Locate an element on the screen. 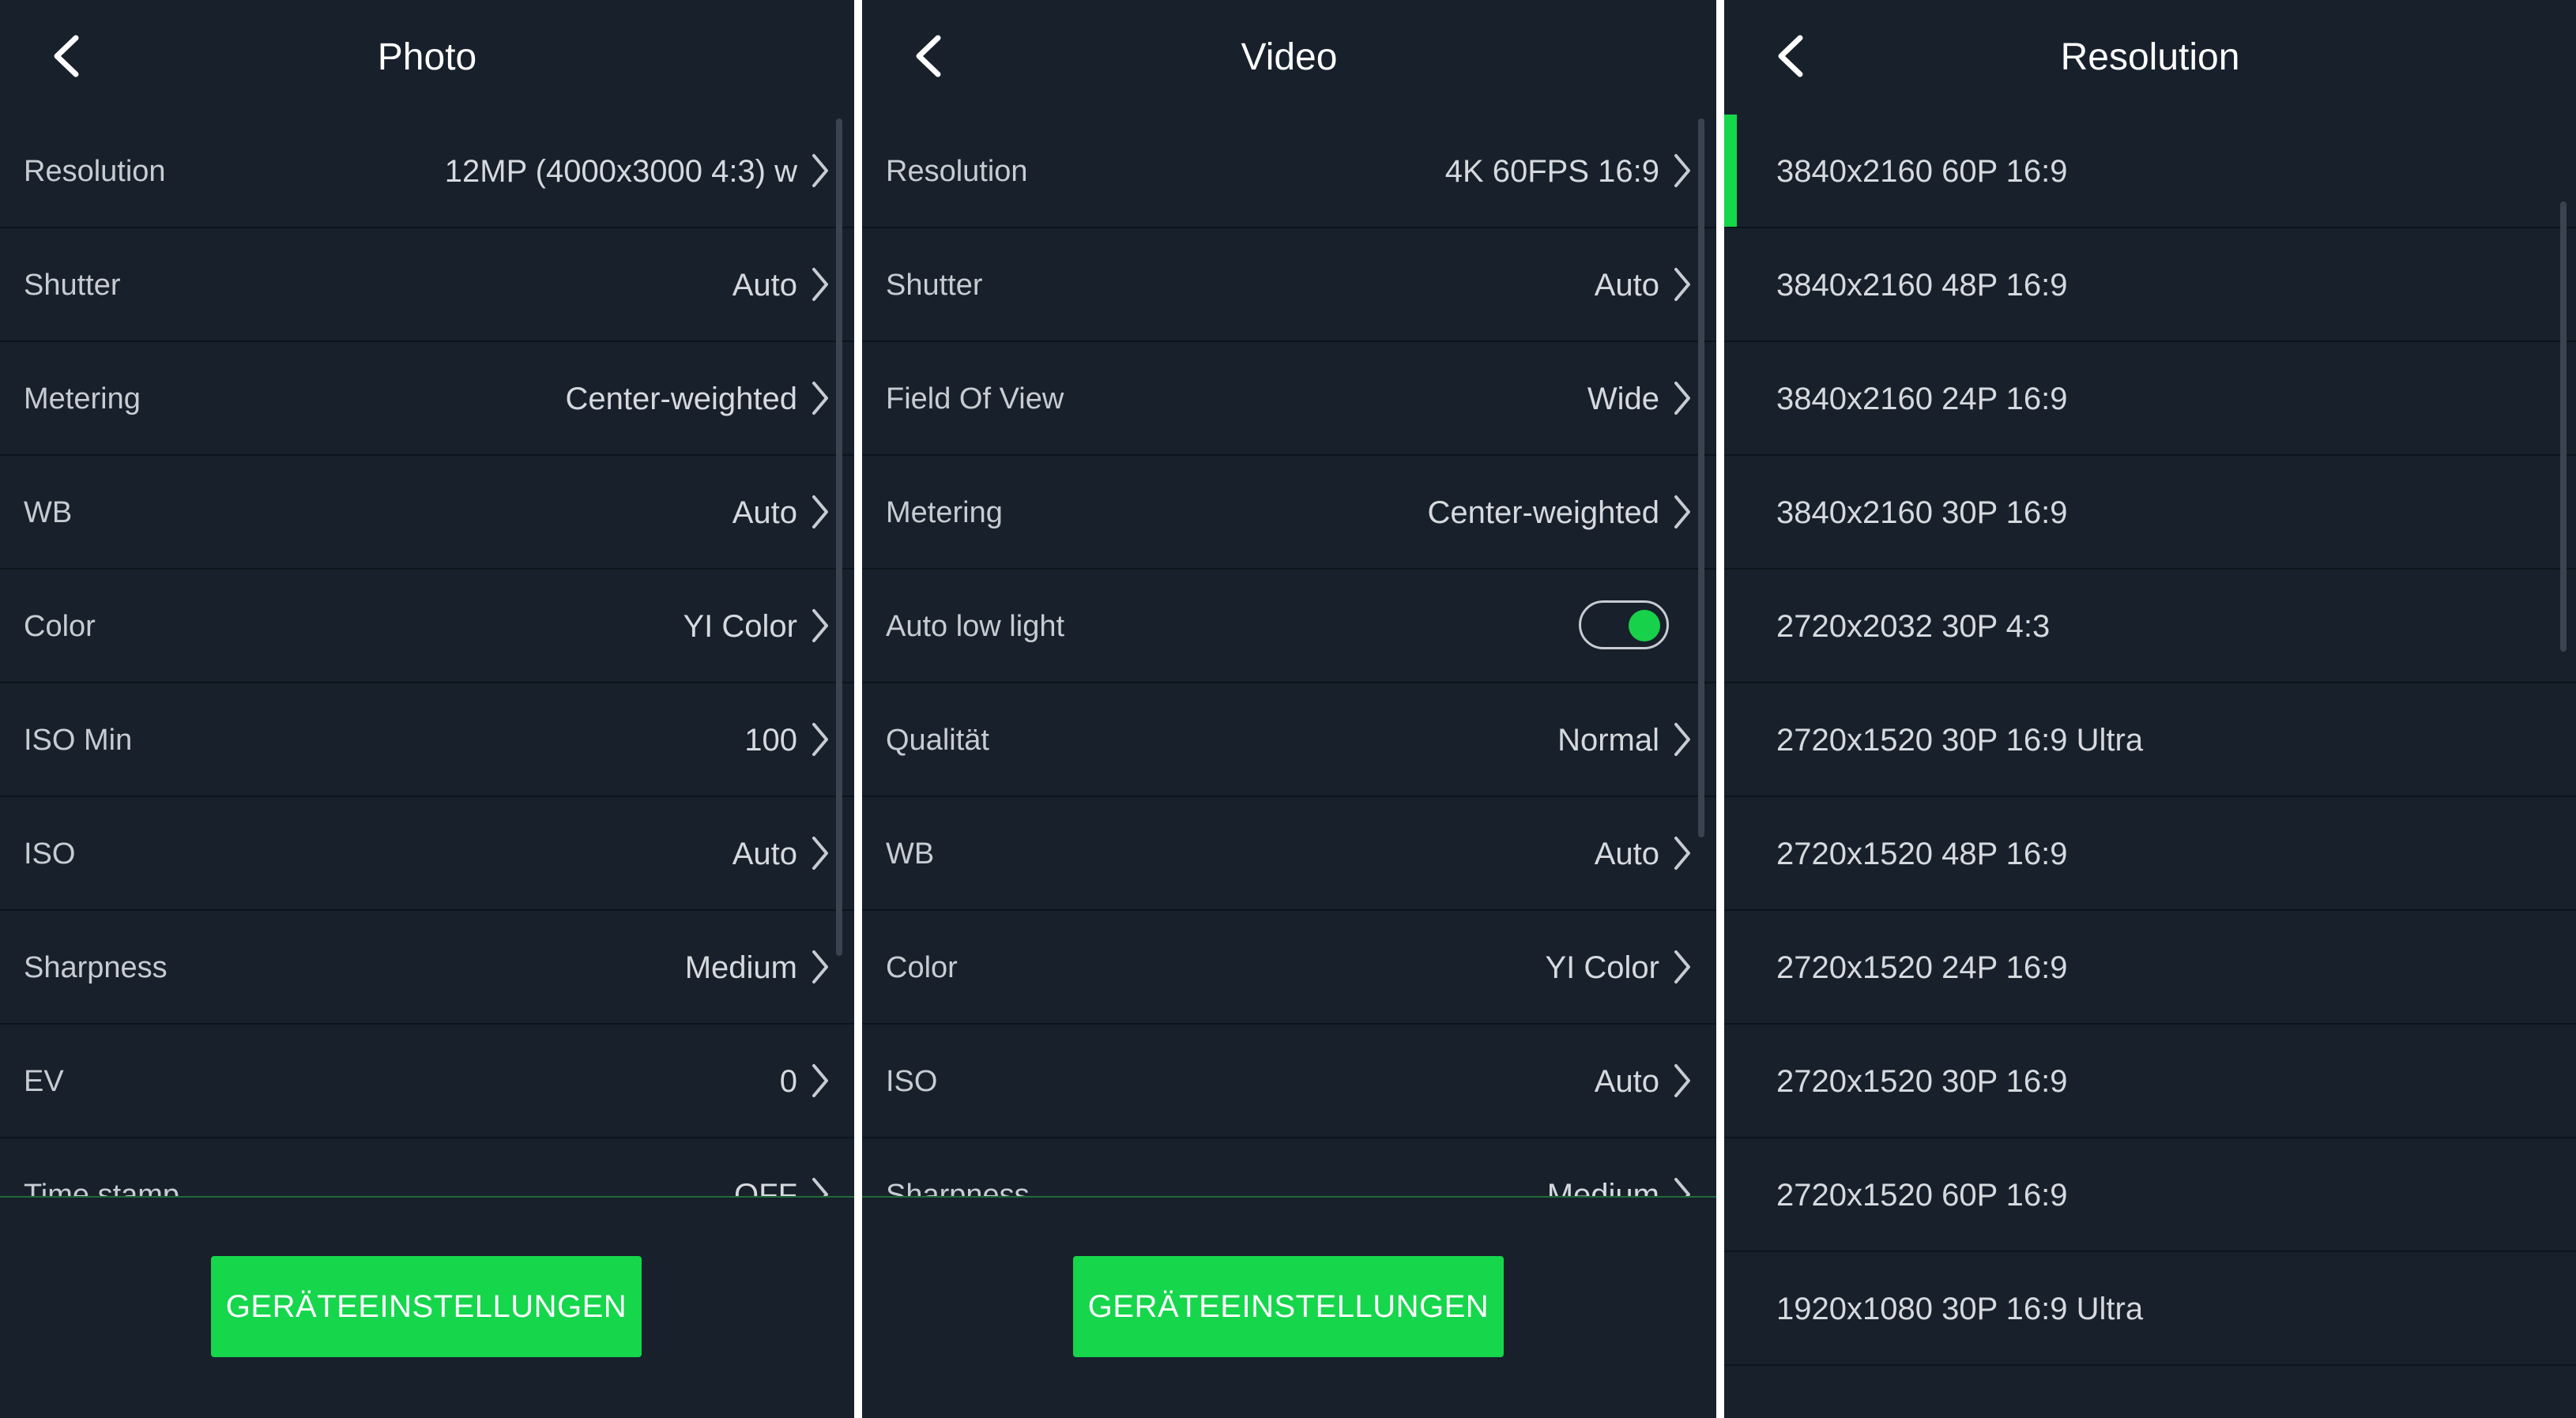  row-label: ISO Min is located at coordinates (78, 740).